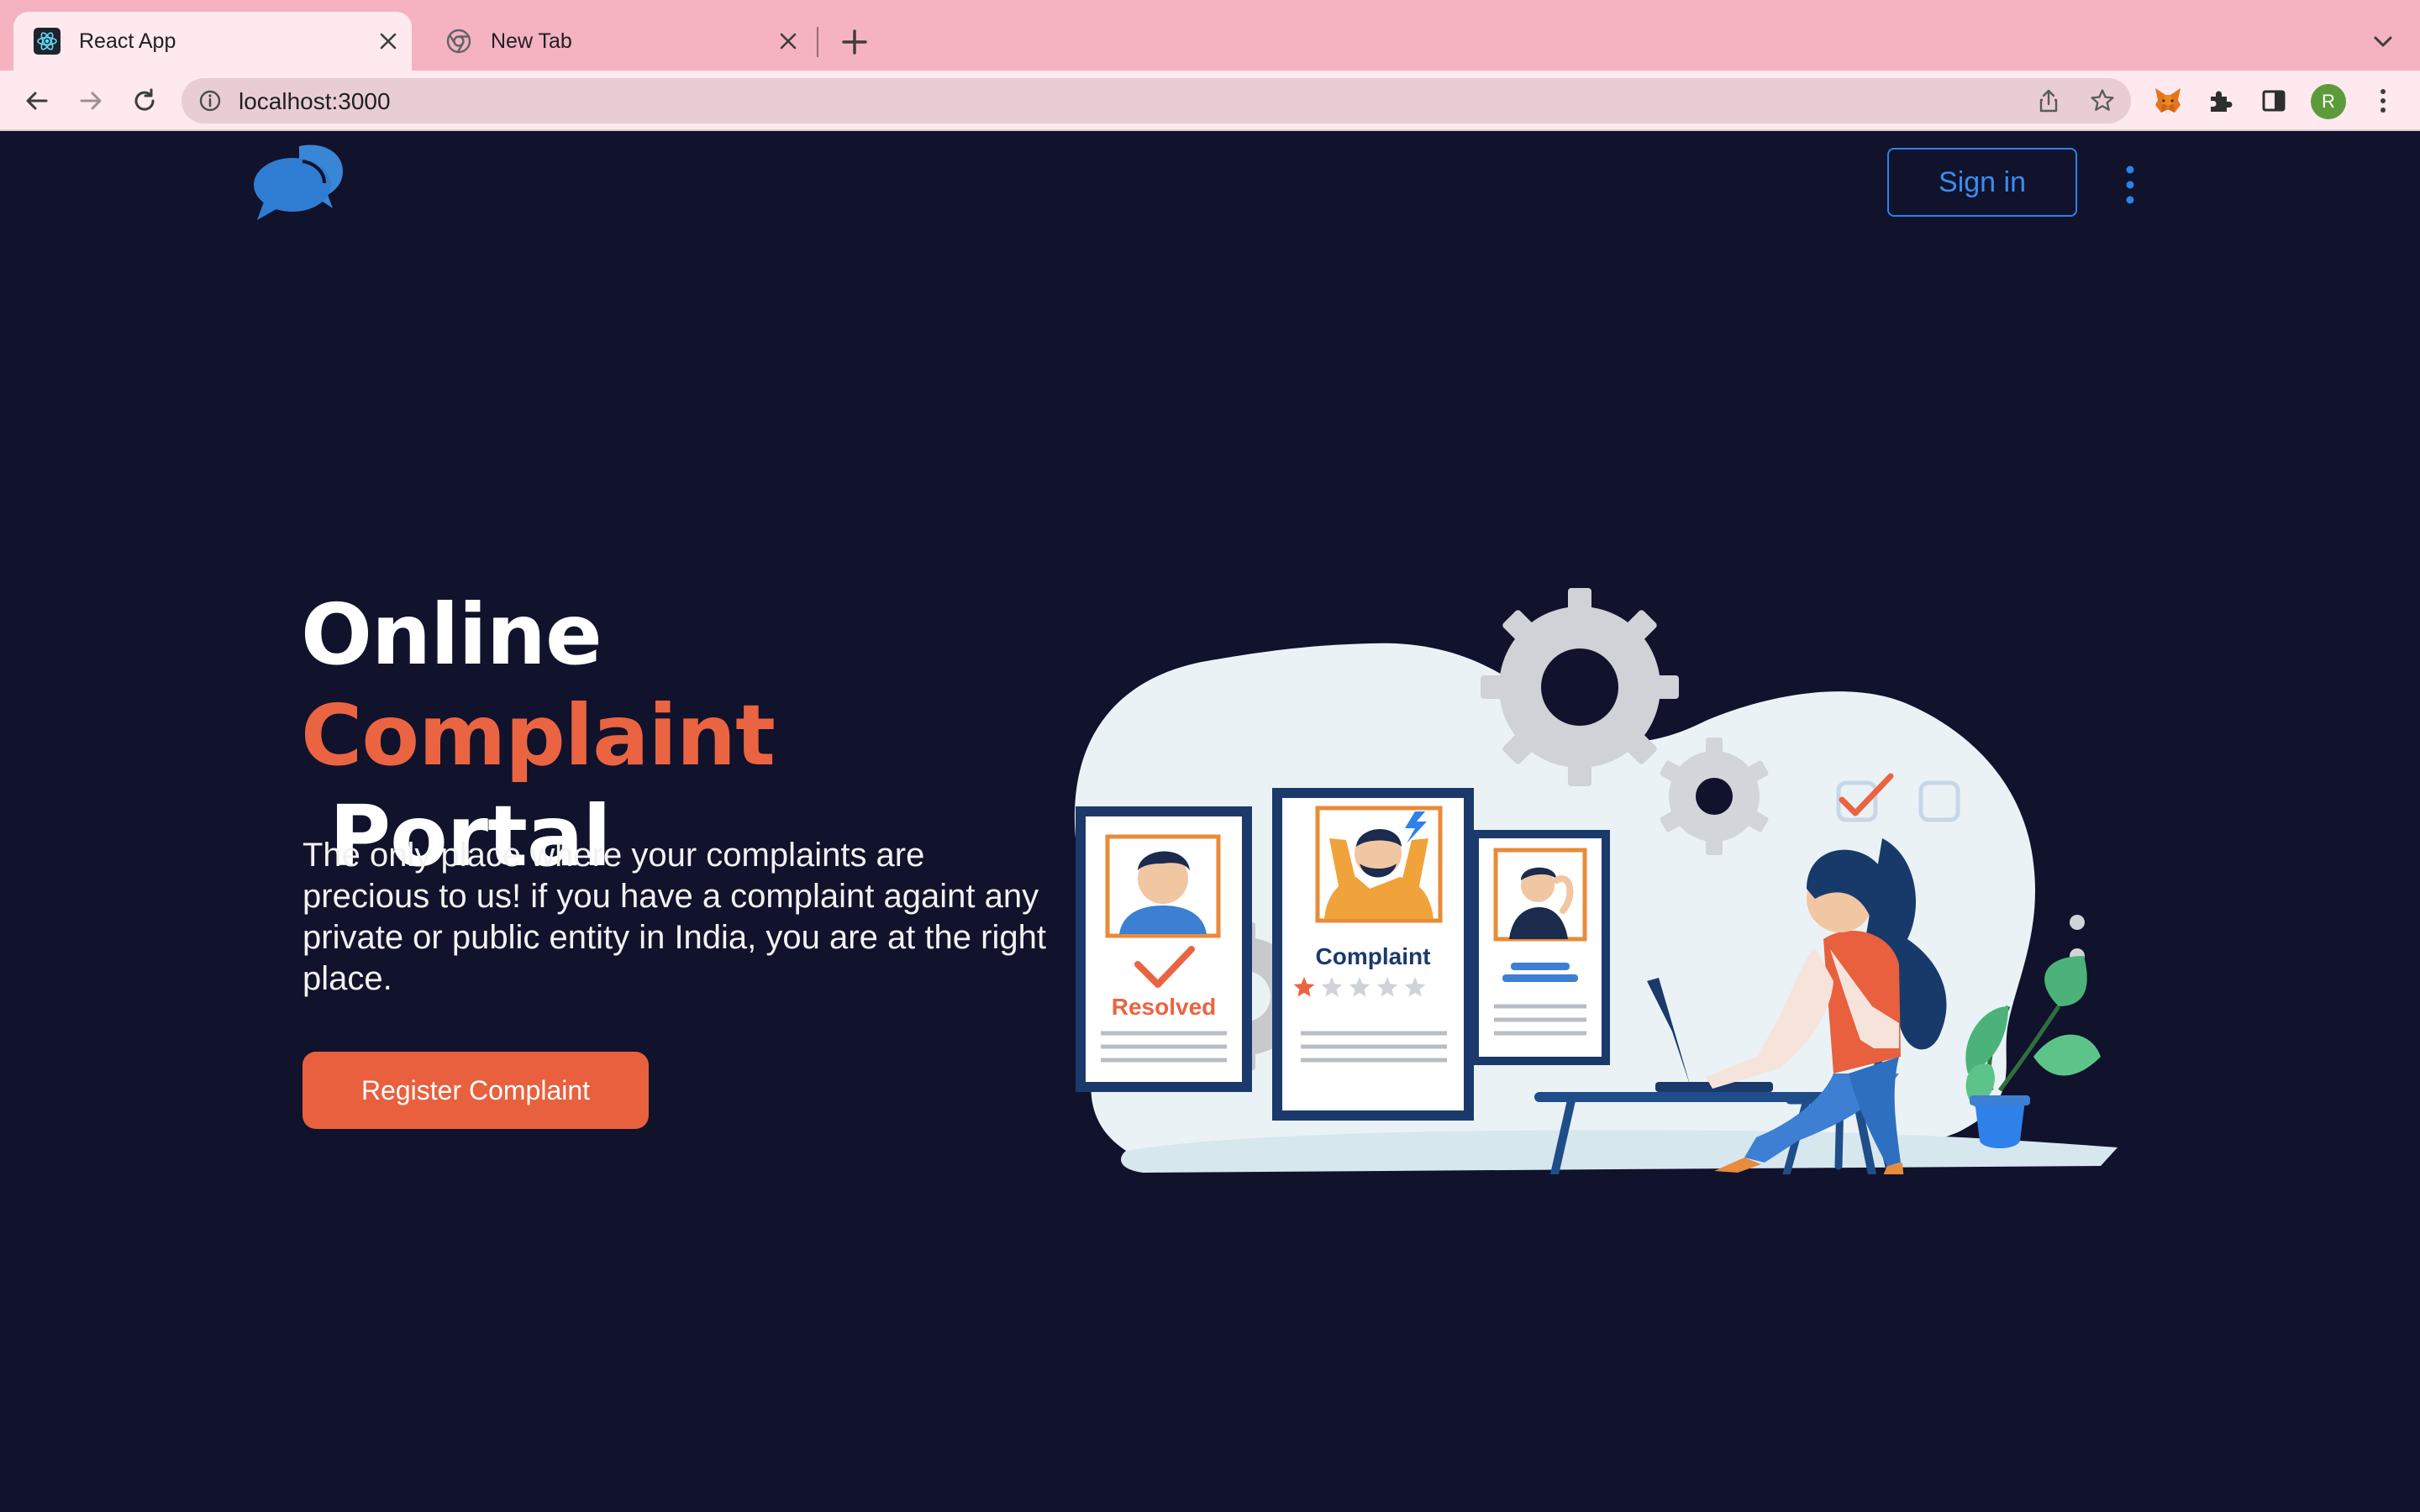 This screenshot has width=2420, height=1512. What do you see at coordinates (299, 183) in the screenshot?
I see `chat-bubbles-logo` at bounding box center [299, 183].